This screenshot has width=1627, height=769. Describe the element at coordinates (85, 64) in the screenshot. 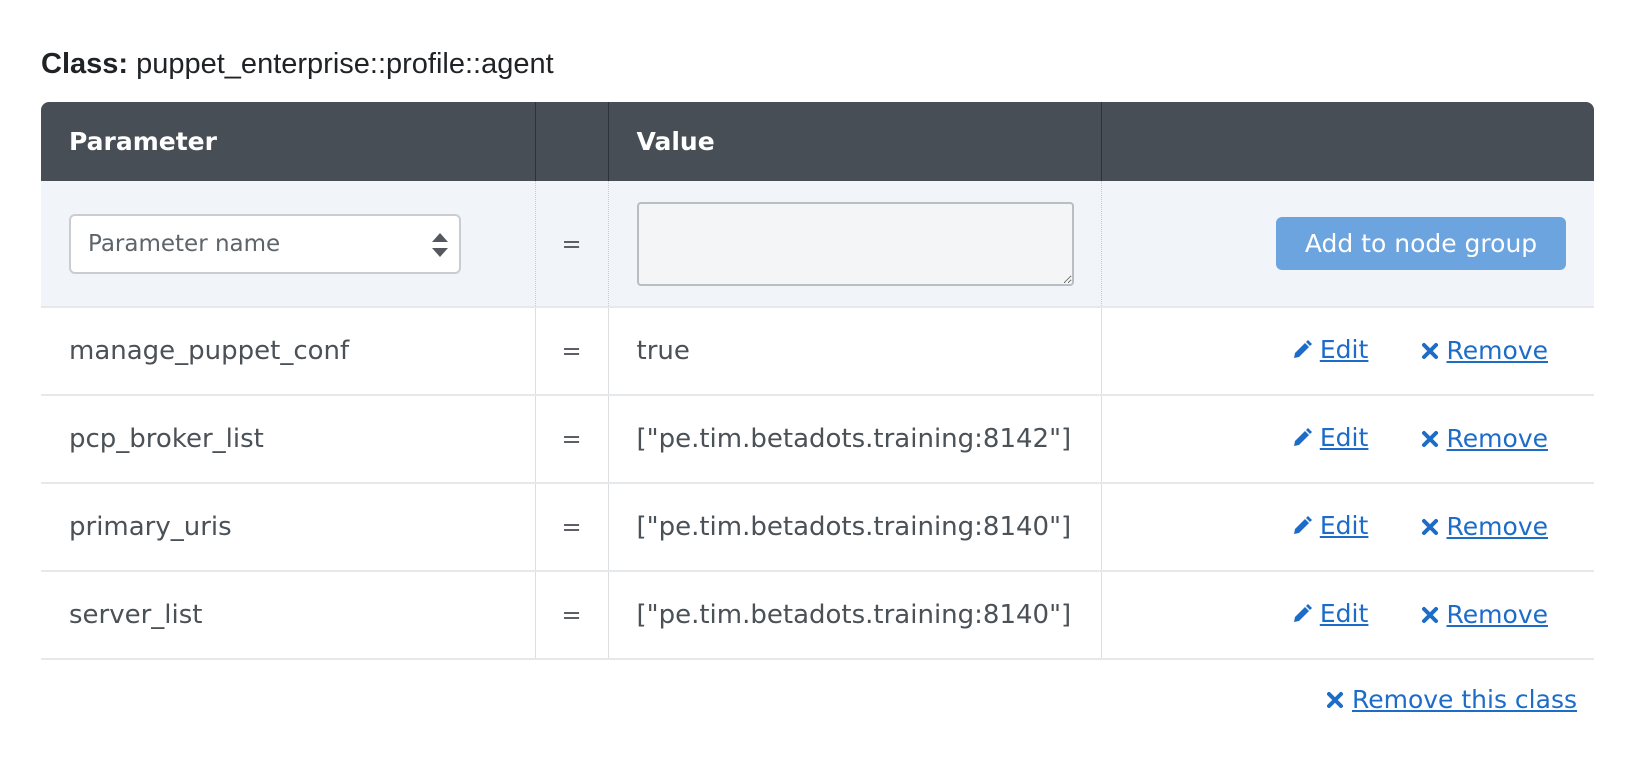

I see `class-label: Class:` at that location.